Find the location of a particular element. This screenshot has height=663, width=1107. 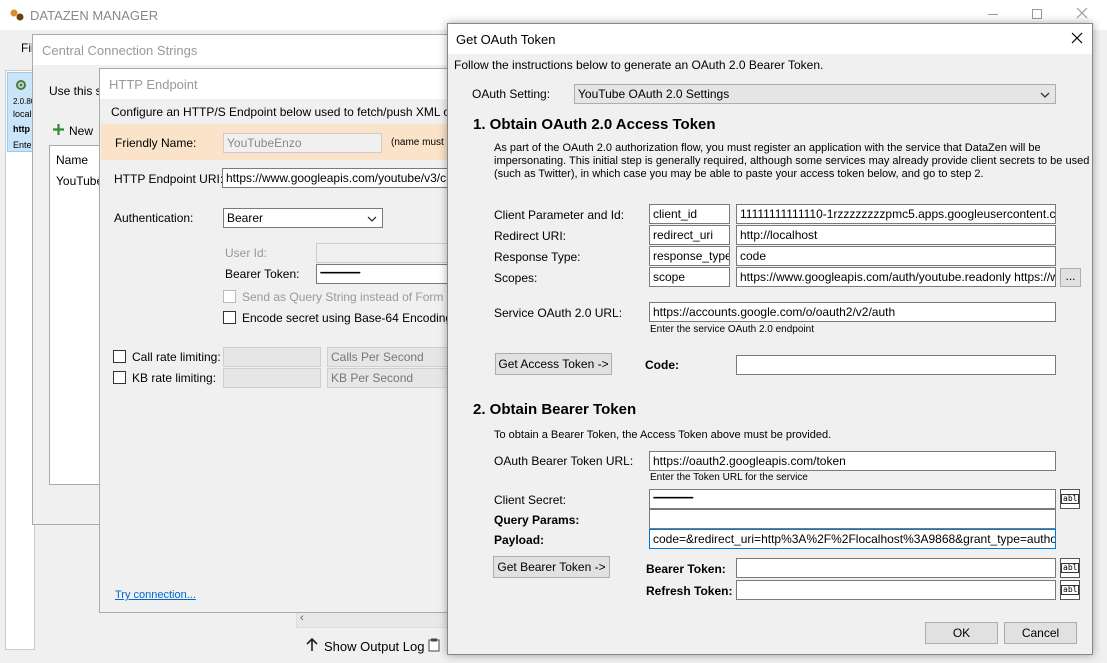

bearer-token-field: •••••••••••••••••••••••••••••••••••• is located at coordinates (383, 274).